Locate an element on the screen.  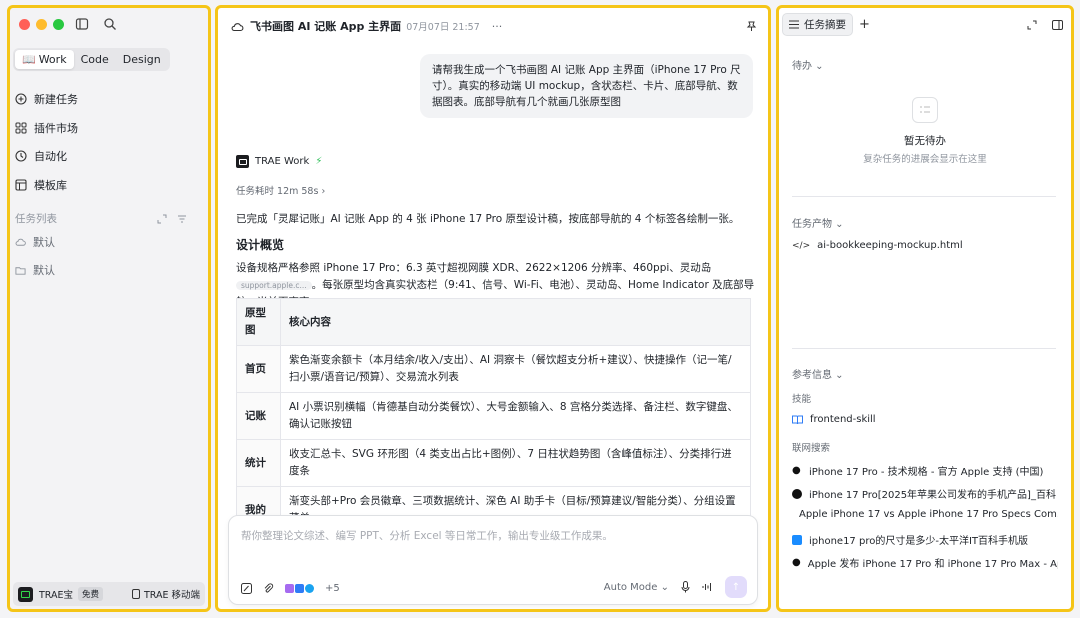
section-heading: 设计概览 is located at coordinates (260, 245).